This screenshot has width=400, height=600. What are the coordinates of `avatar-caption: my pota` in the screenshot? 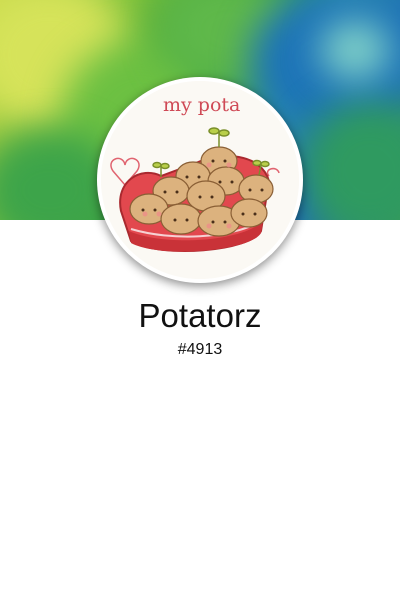 It's located at (201, 105).